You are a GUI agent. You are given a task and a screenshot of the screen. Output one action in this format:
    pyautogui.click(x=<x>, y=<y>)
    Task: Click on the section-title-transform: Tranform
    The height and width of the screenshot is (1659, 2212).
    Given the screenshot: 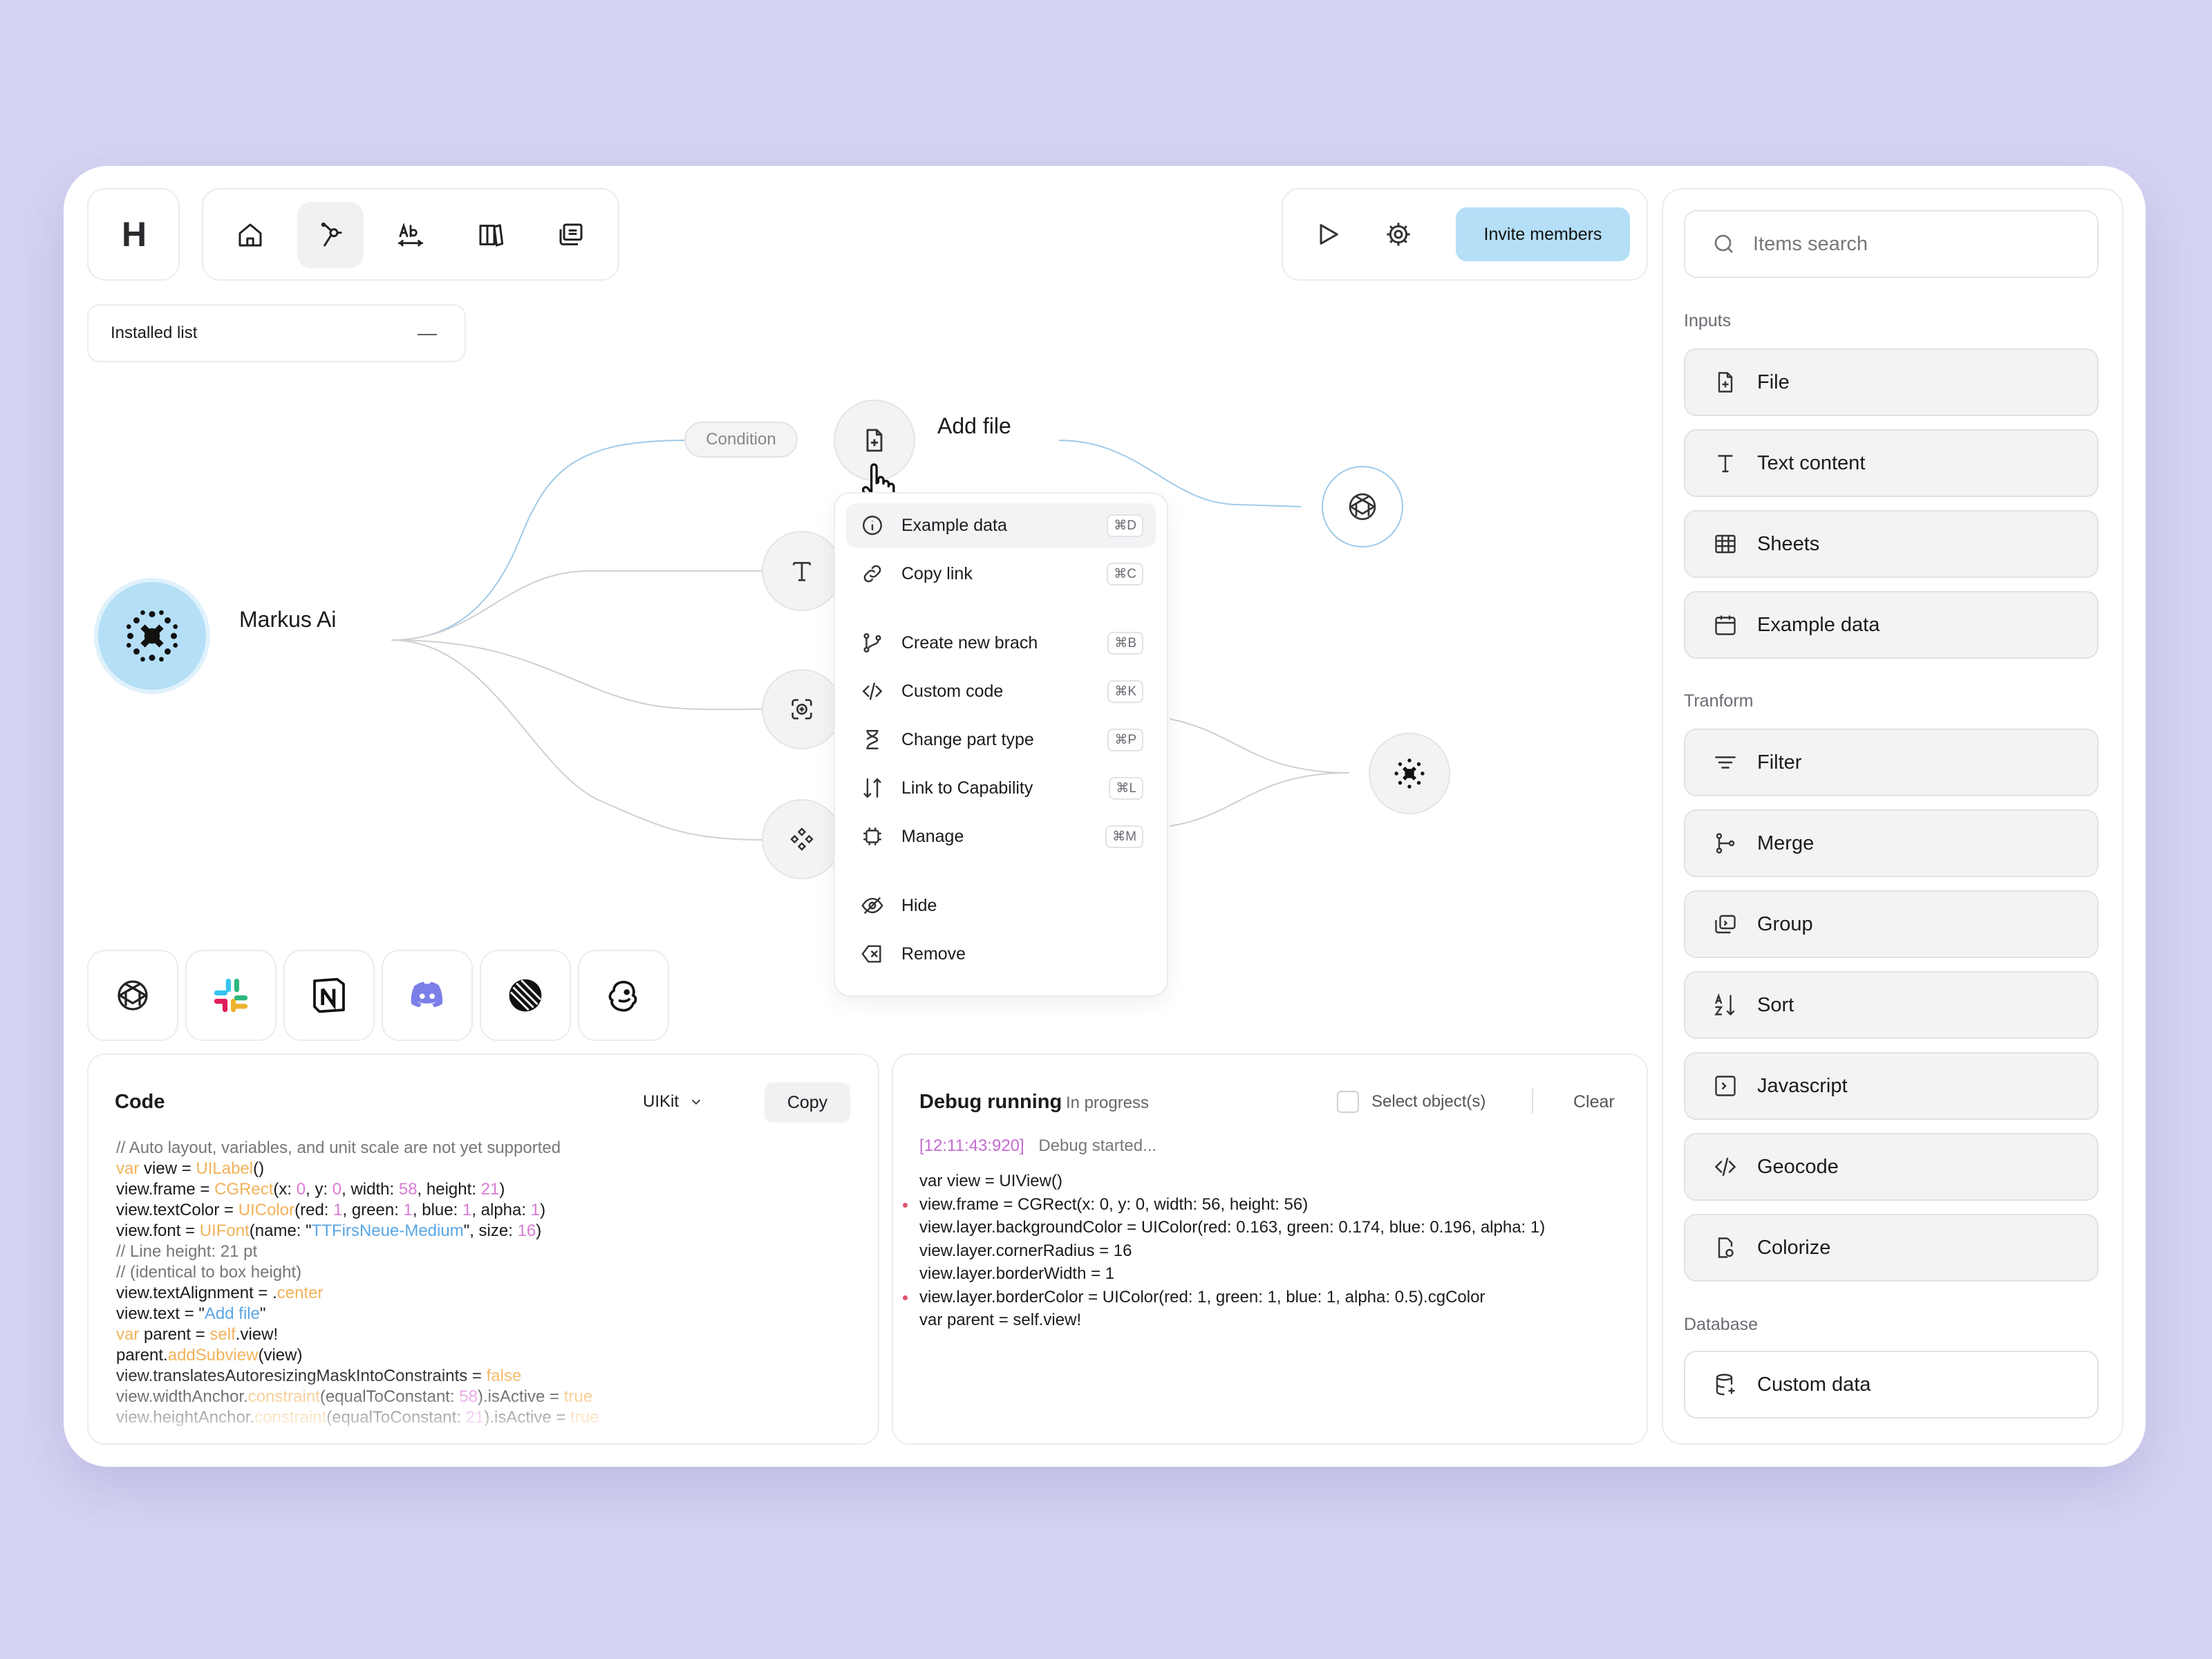 What is the action you would take?
    pyautogui.click(x=1719, y=701)
    